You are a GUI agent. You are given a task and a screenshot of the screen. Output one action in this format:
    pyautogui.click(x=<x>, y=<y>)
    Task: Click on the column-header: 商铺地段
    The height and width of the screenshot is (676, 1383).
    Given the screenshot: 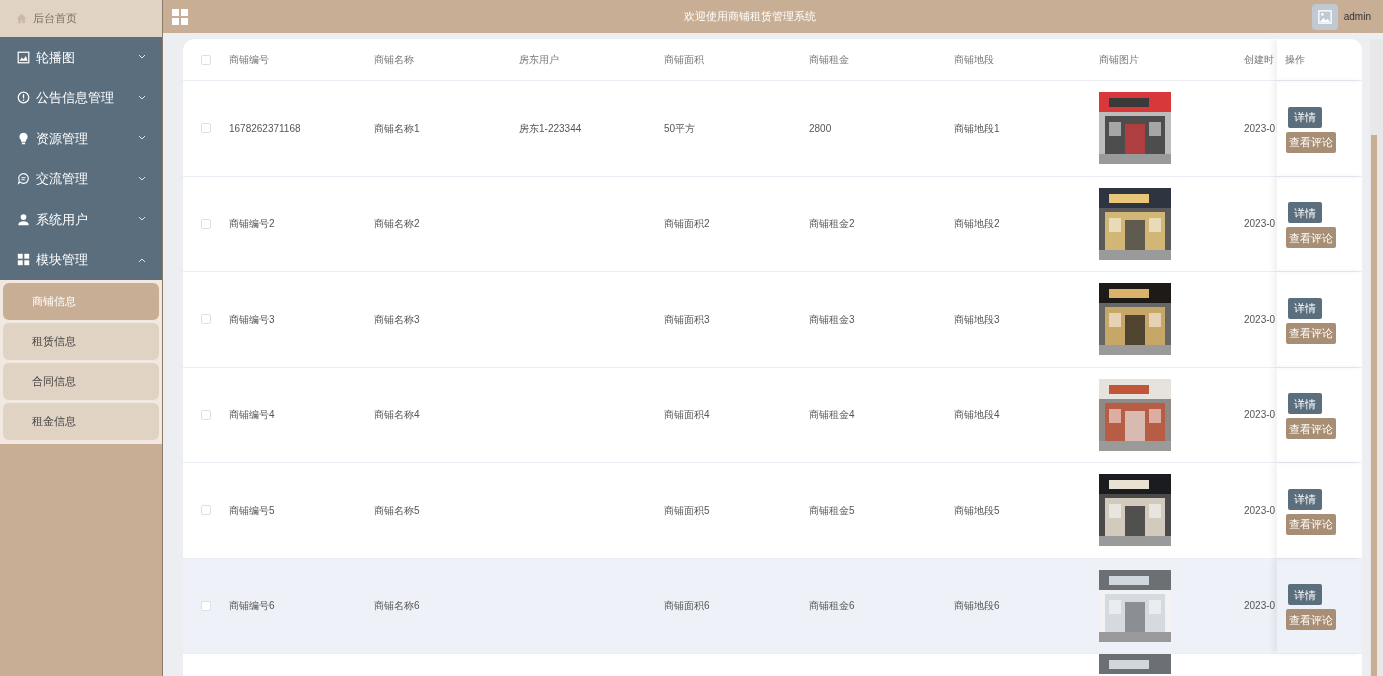 What is the action you would take?
    pyautogui.click(x=974, y=59)
    